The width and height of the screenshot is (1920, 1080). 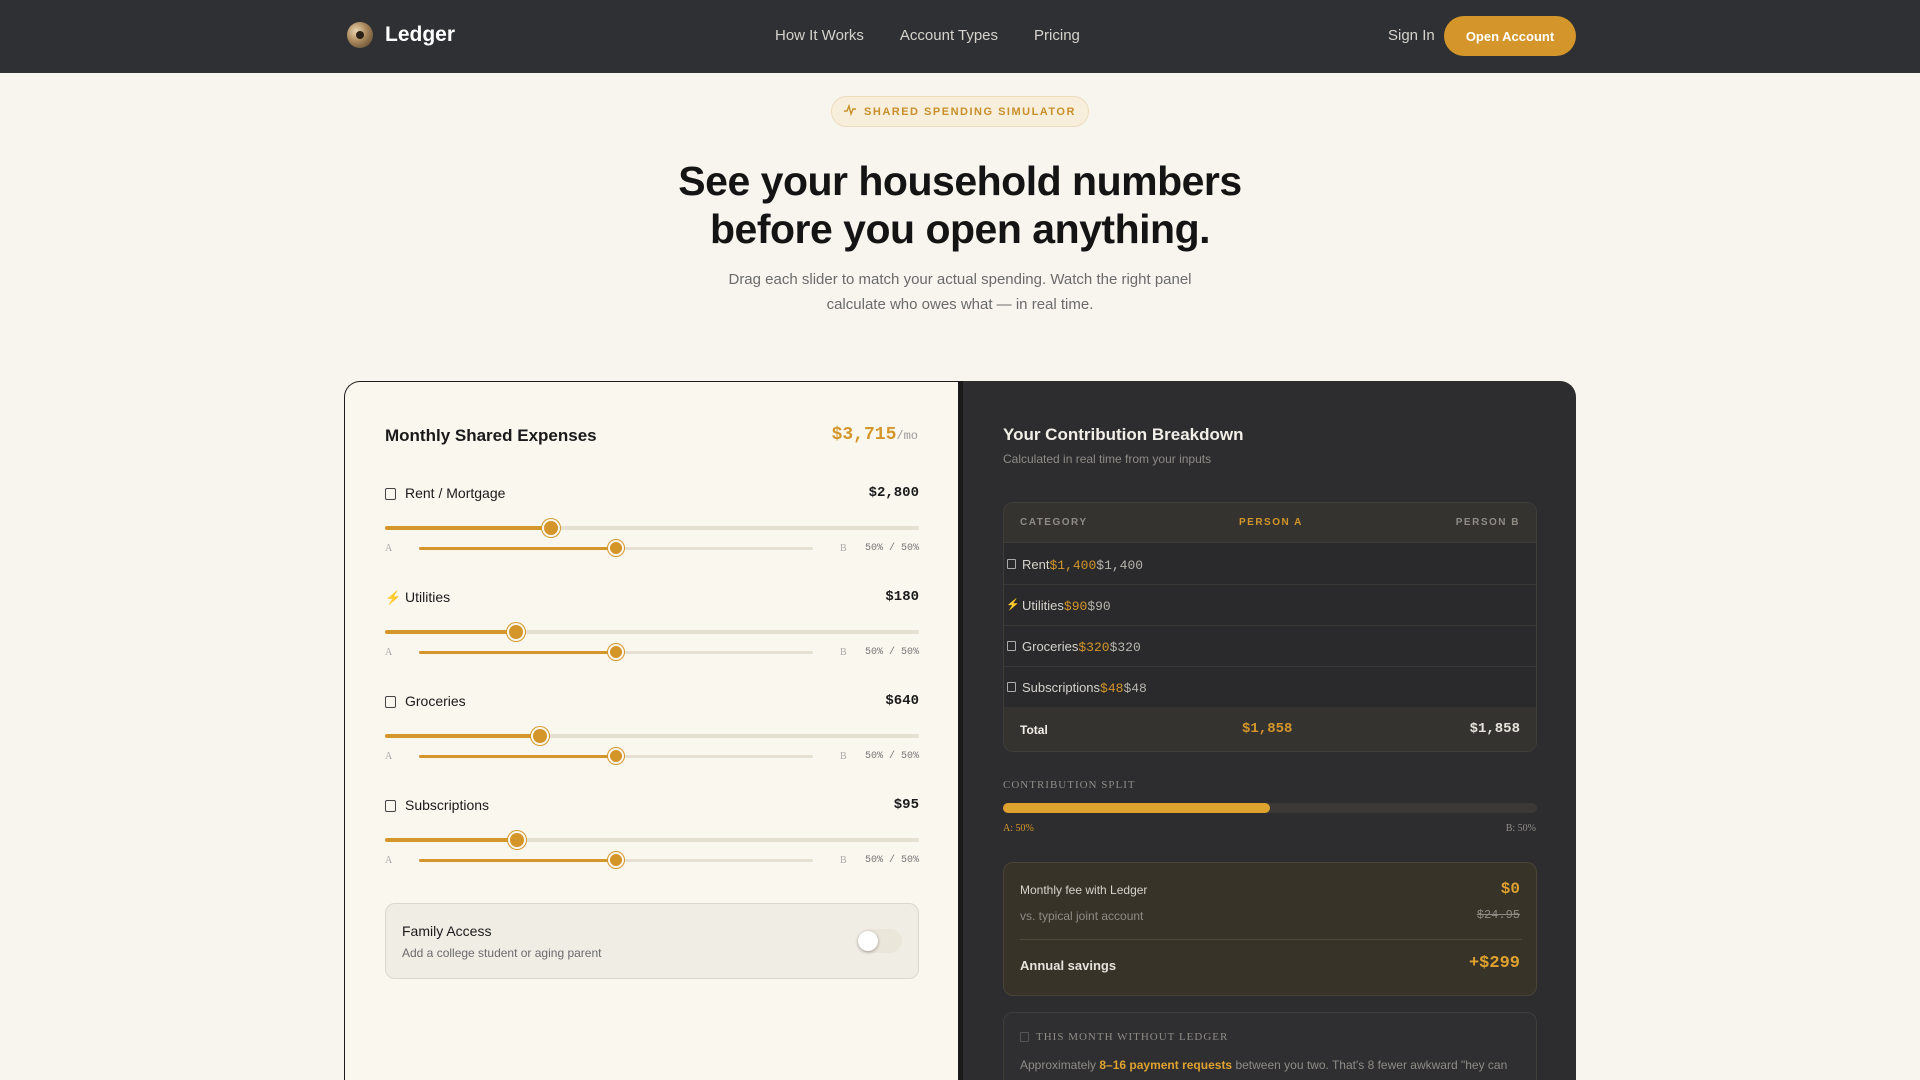 I want to click on breakdown-subtitle: Calculated in real time from your inputs, so click(x=1107, y=459).